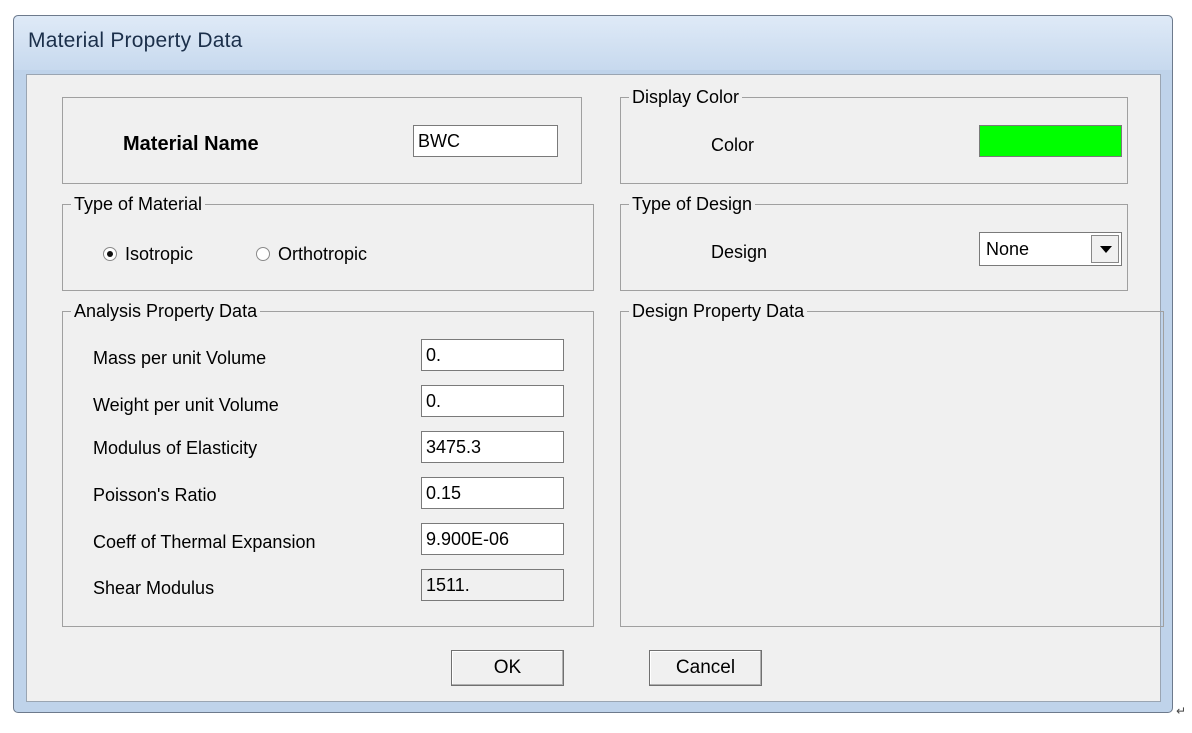  What do you see at coordinates (166, 311) in the screenshot?
I see `analysis-property-legend: Analysis Property Data` at bounding box center [166, 311].